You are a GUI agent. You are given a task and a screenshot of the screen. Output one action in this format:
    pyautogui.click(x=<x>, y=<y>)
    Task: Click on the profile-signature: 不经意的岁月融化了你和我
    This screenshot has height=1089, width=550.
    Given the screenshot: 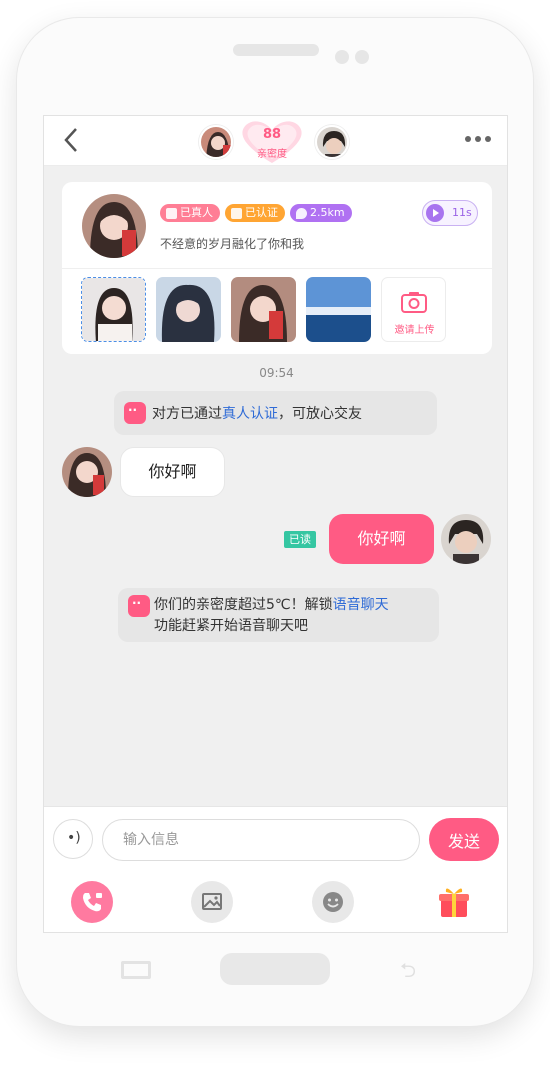 What is the action you would take?
    pyautogui.click(x=232, y=244)
    